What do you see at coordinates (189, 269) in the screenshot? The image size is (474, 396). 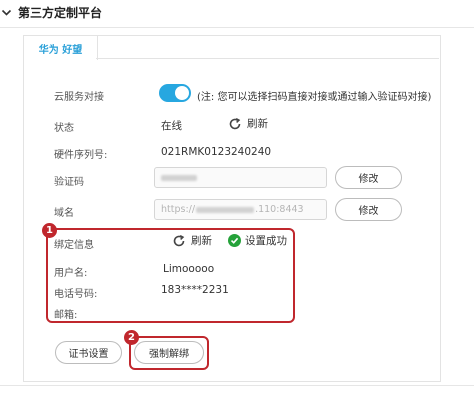 I see `username-value: Limooooo` at bounding box center [189, 269].